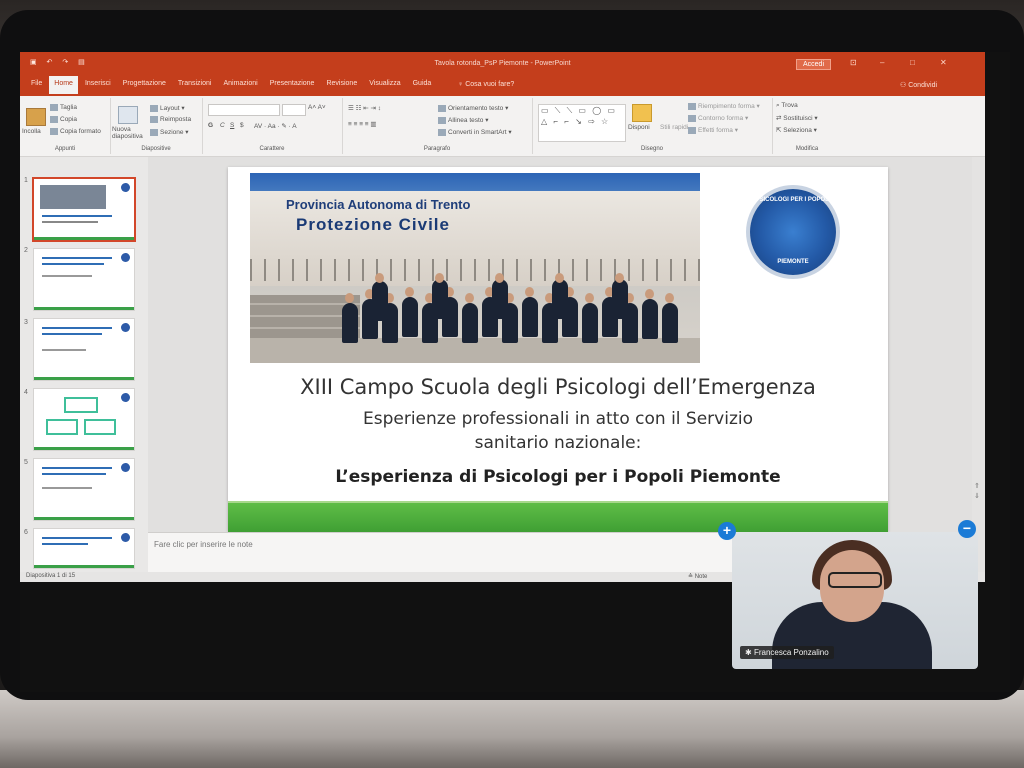 The width and height of the screenshot is (1024, 768). What do you see at coordinates (26, 392) in the screenshot?
I see `thumb-number: 4` at bounding box center [26, 392].